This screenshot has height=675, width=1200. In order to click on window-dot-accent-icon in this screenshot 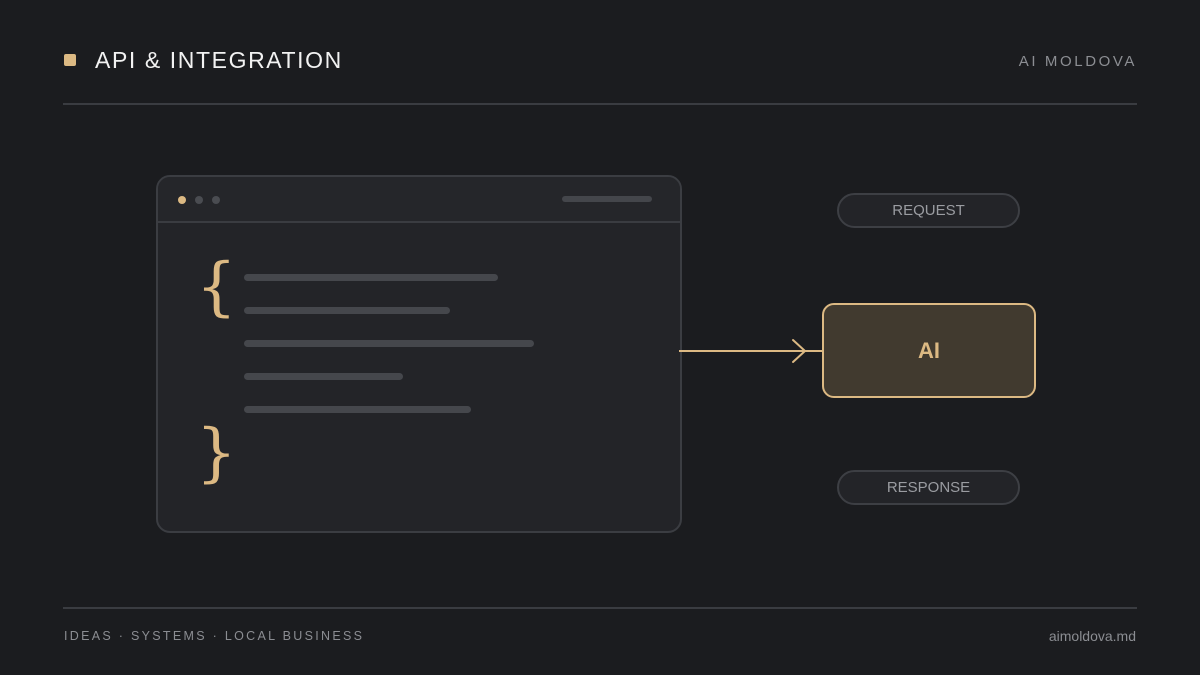, I will do `click(182, 200)`.